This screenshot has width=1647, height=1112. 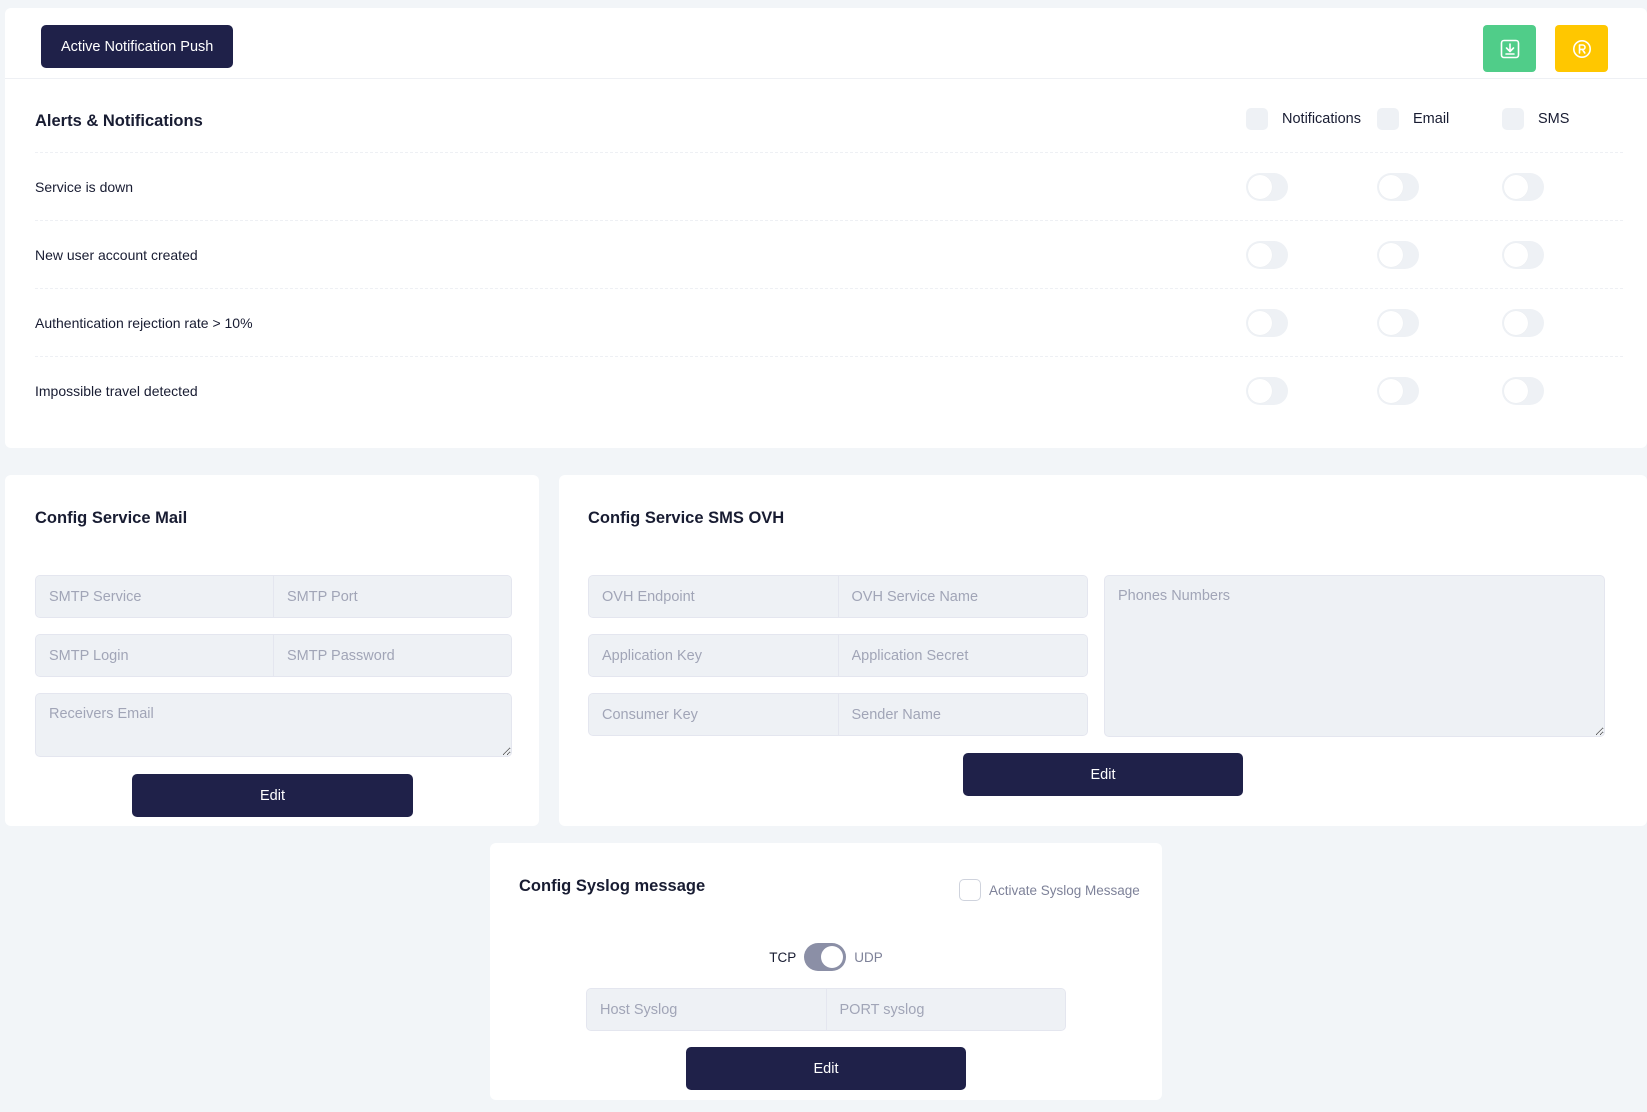 I want to click on application-secret-input, so click(x=962, y=655).